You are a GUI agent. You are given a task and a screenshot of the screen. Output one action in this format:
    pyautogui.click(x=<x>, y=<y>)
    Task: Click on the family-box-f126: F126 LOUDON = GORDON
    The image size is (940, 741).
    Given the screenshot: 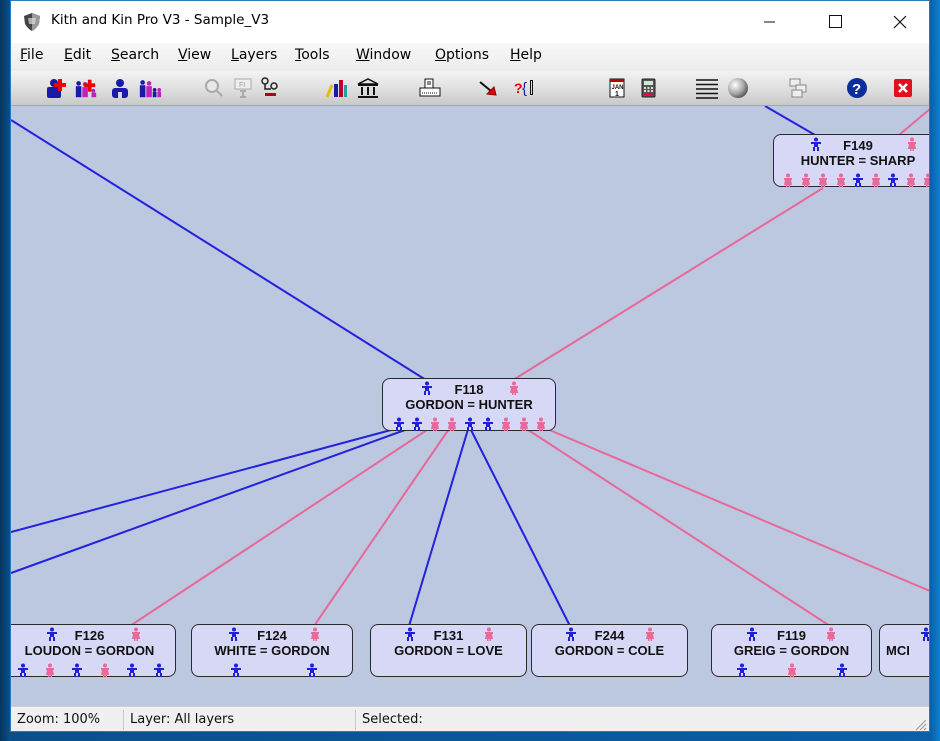 What is the action you would take?
    pyautogui.click(x=93, y=650)
    